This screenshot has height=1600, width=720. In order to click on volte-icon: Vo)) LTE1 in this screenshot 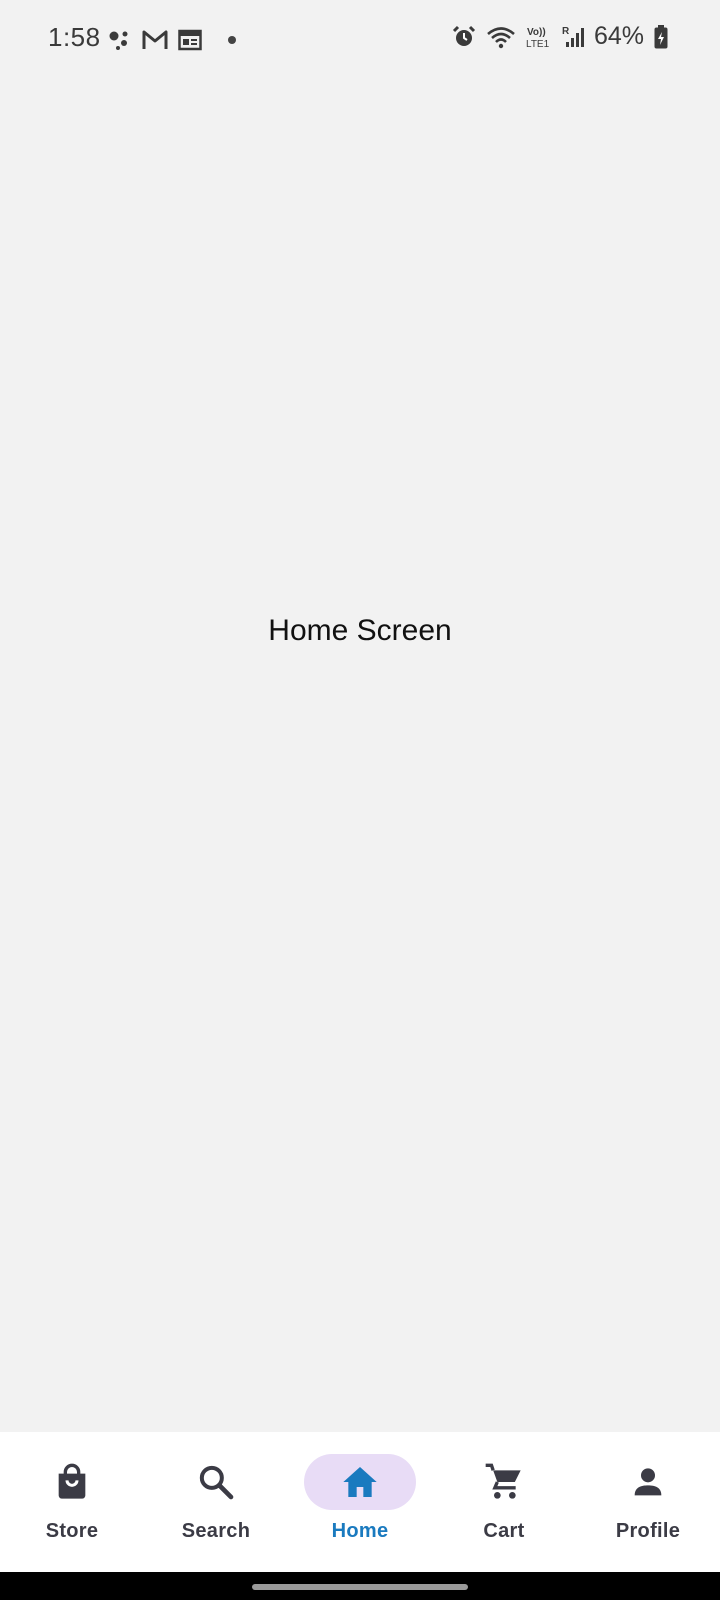, I will do `click(538, 38)`.